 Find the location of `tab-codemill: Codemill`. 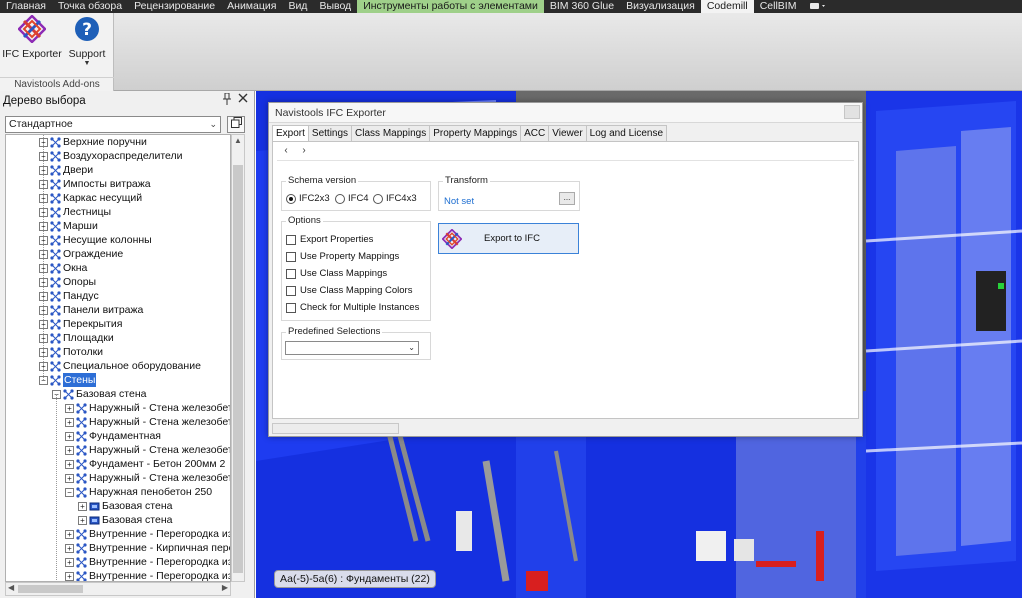

tab-codemill: Codemill is located at coordinates (727, 6).